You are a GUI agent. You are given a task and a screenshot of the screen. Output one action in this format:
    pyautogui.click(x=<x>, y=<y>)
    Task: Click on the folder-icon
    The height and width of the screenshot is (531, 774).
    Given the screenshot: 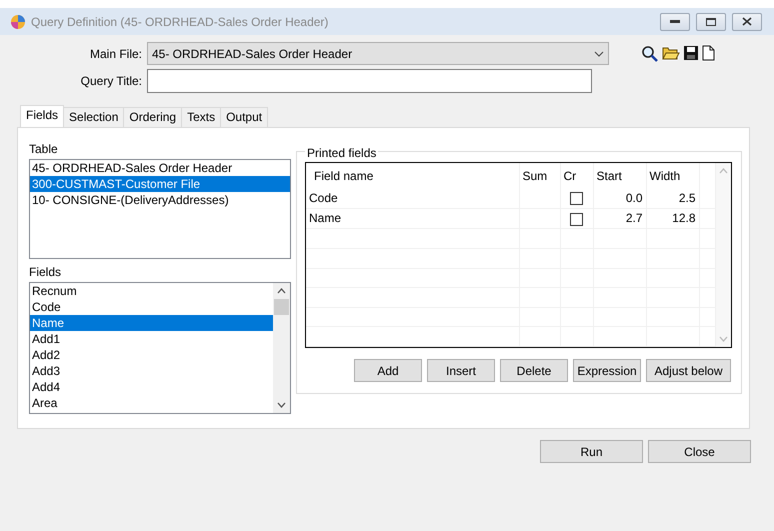 What is the action you would take?
    pyautogui.click(x=671, y=52)
    